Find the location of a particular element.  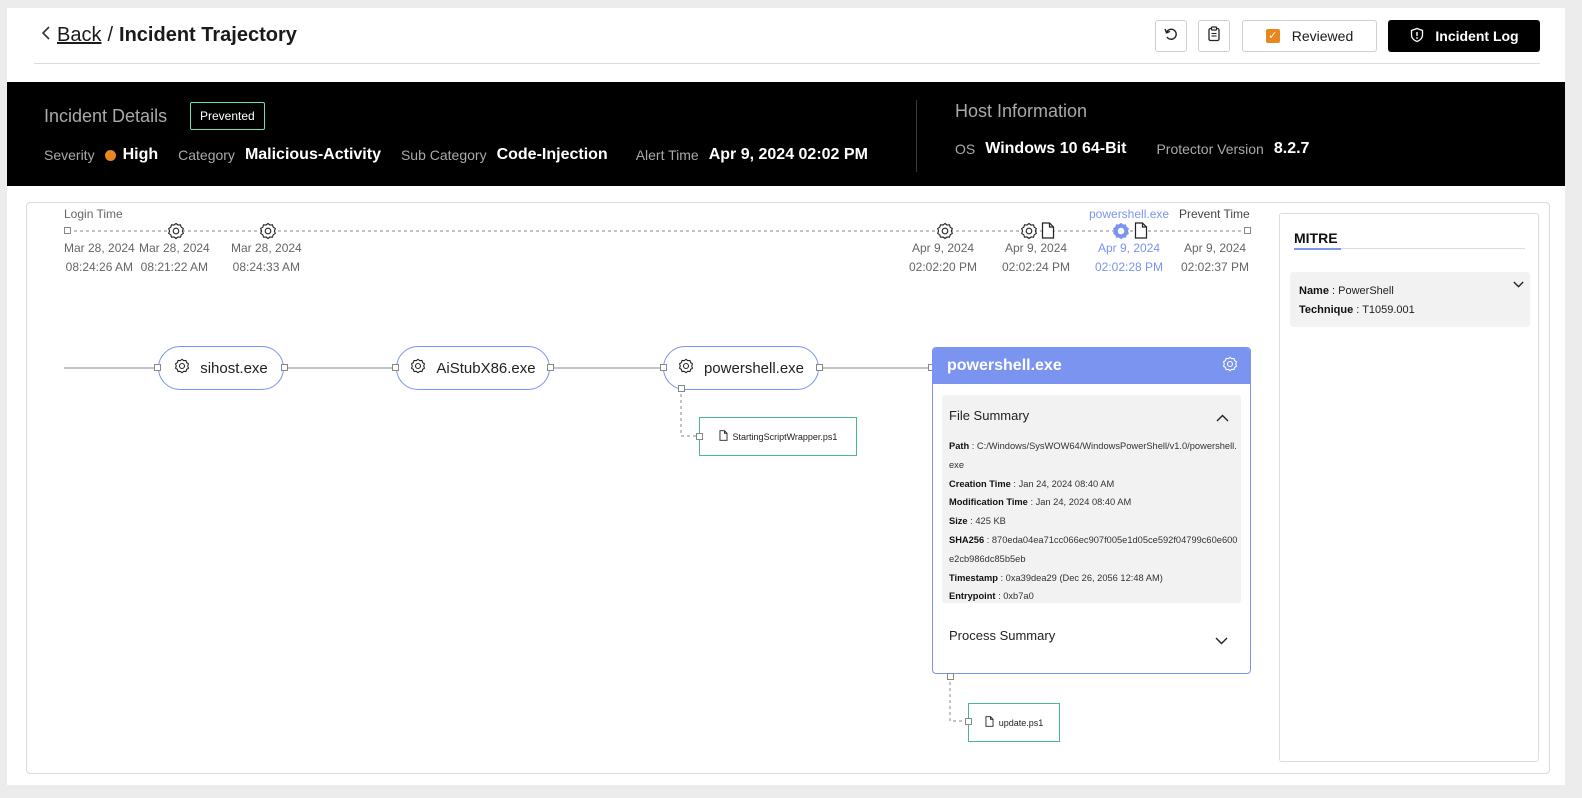

chevron-up-icon is located at coordinates (1222, 418).